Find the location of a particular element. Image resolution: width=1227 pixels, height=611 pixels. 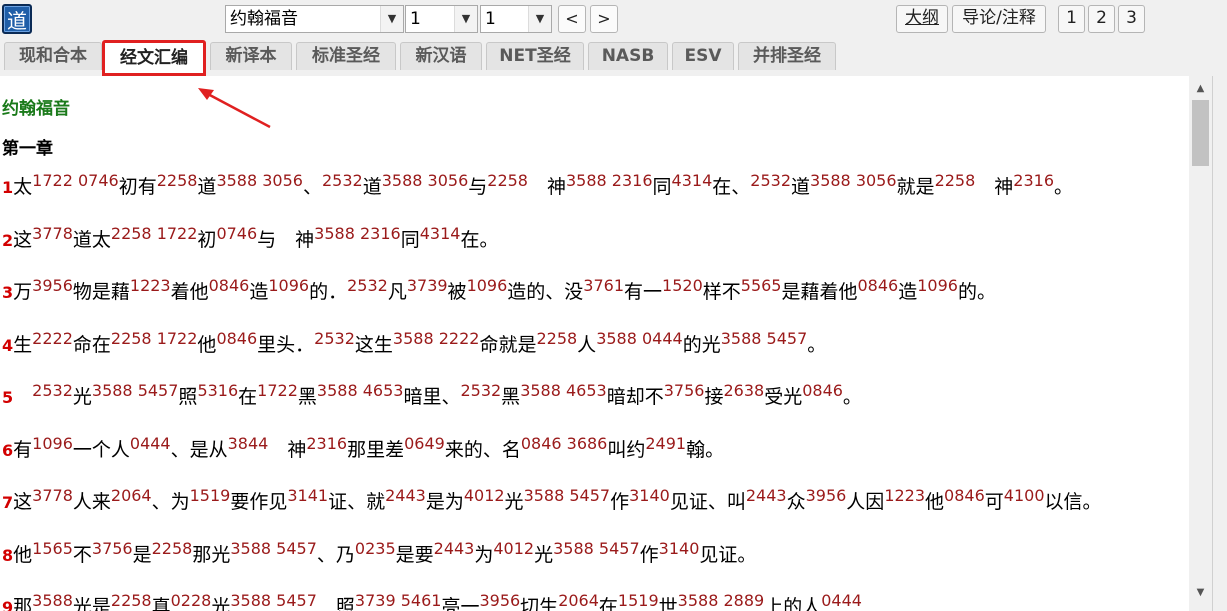

strongs-number: 1722 is located at coordinates (277, 390).